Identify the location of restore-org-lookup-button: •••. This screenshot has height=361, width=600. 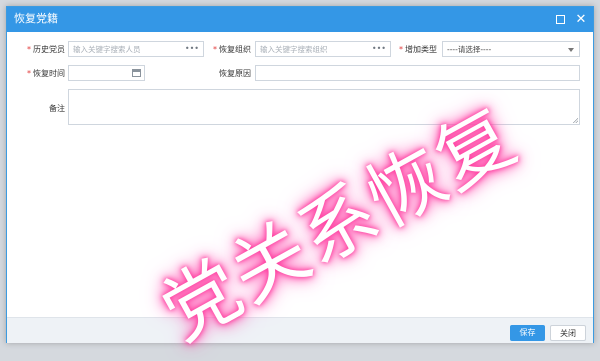
(379, 49).